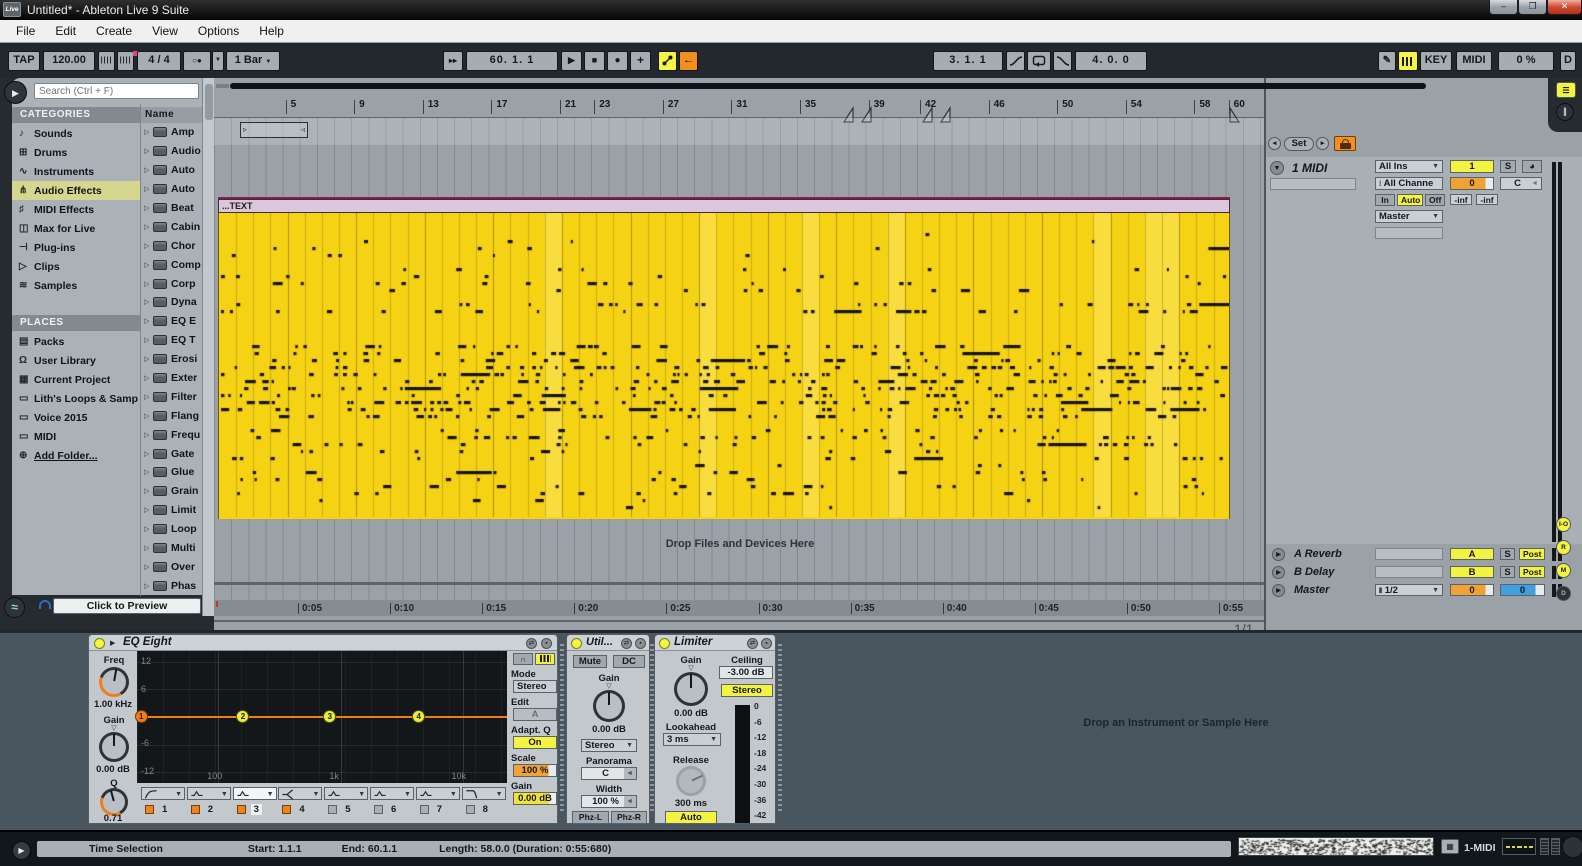 The image size is (1582, 866). Describe the element at coordinates (691, 803) in the screenshot. I see `release-value: 300 ms` at that location.